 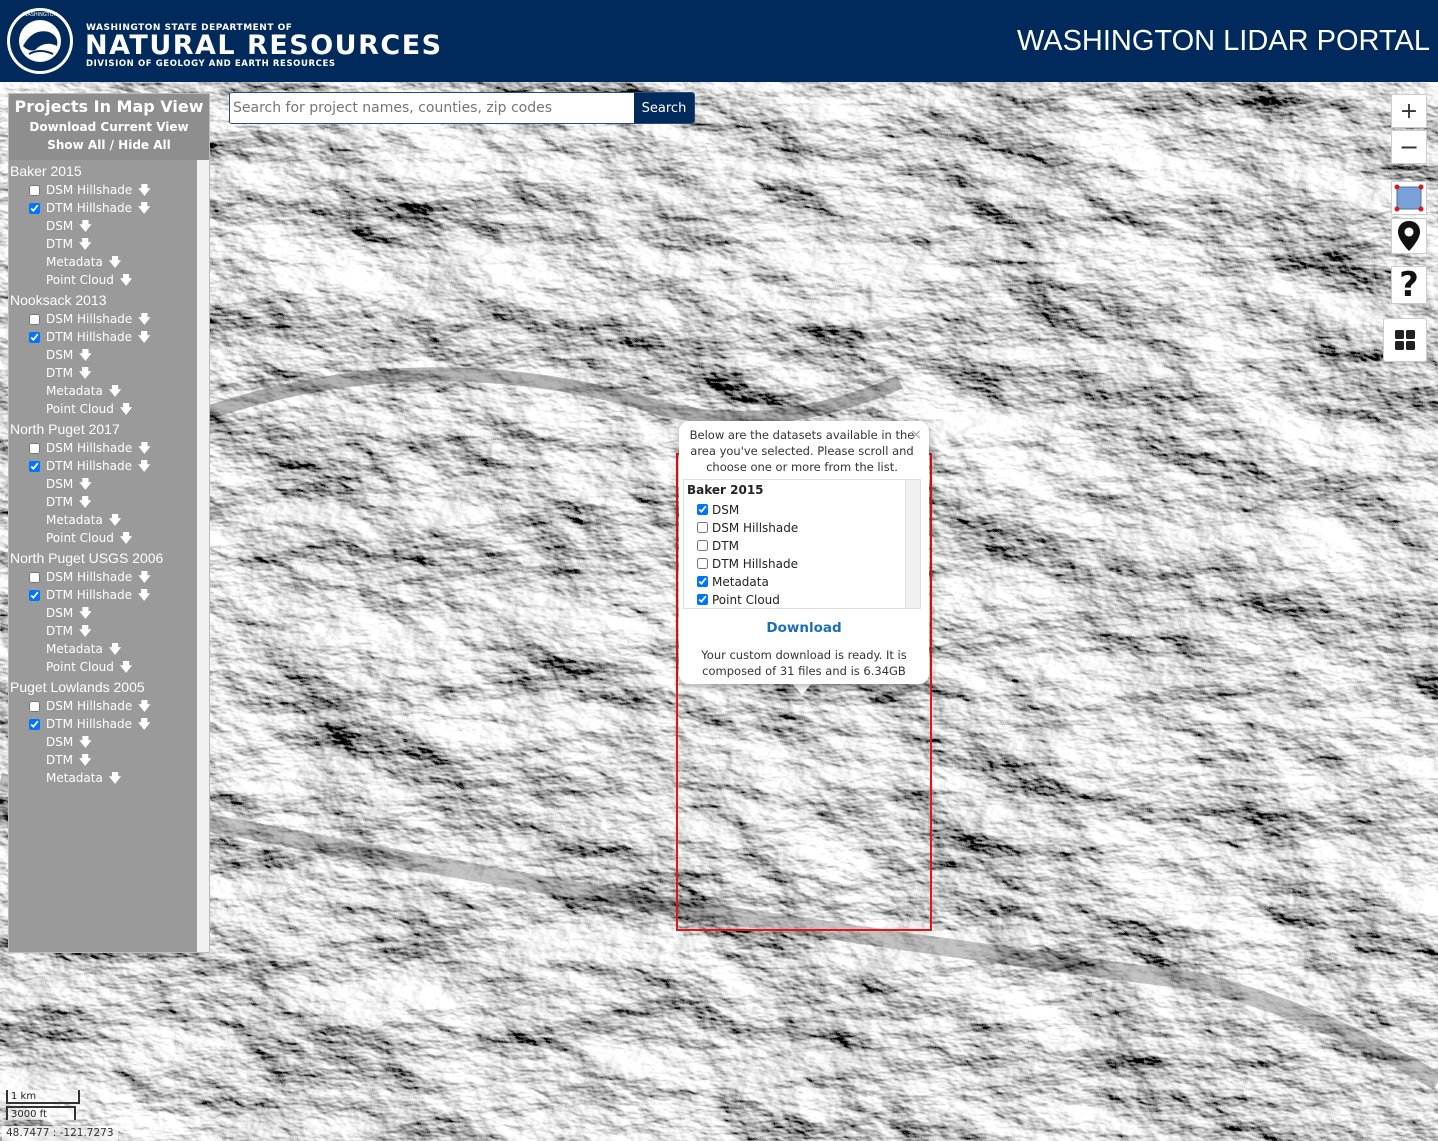 What do you see at coordinates (40, 15) in the screenshot?
I see `svg-text: WASHINGTON` at bounding box center [40, 15].